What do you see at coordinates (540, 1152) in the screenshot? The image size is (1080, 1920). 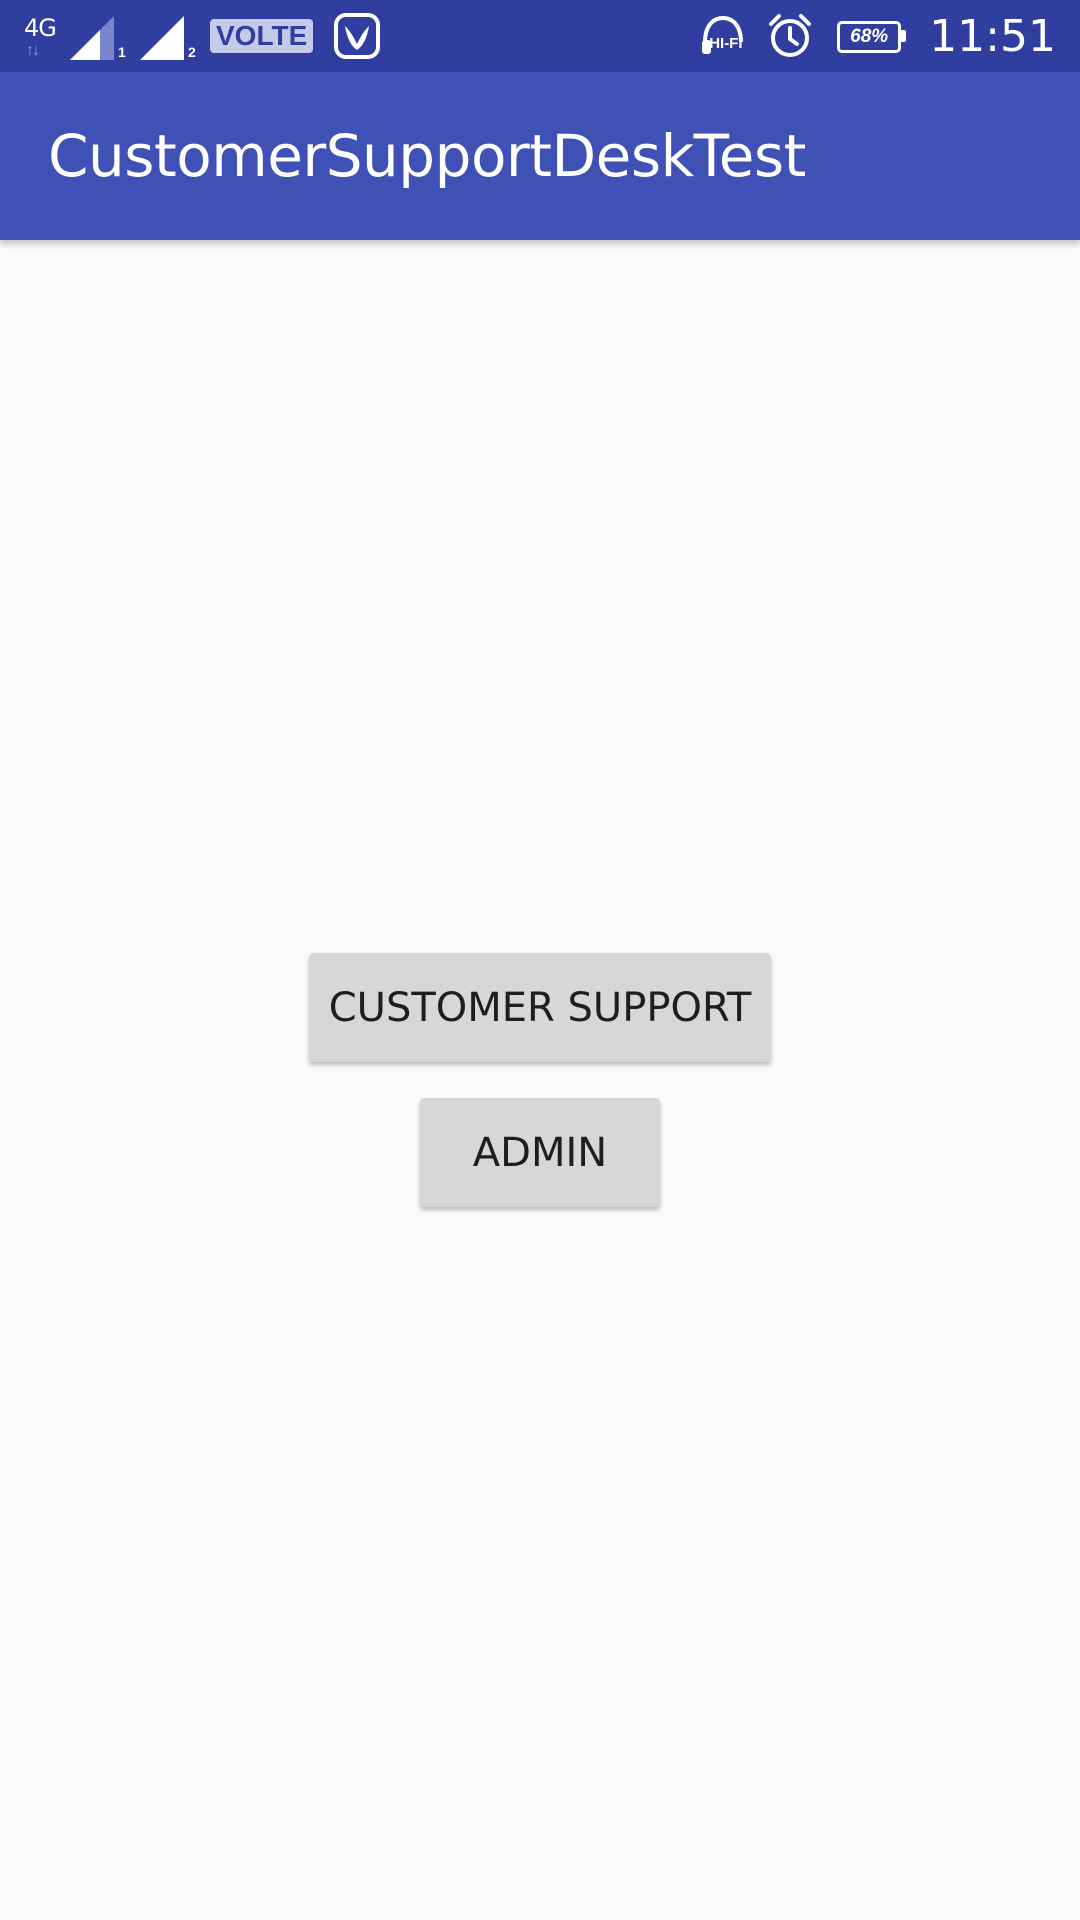 I see `admin-button: ADMIN` at bounding box center [540, 1152].